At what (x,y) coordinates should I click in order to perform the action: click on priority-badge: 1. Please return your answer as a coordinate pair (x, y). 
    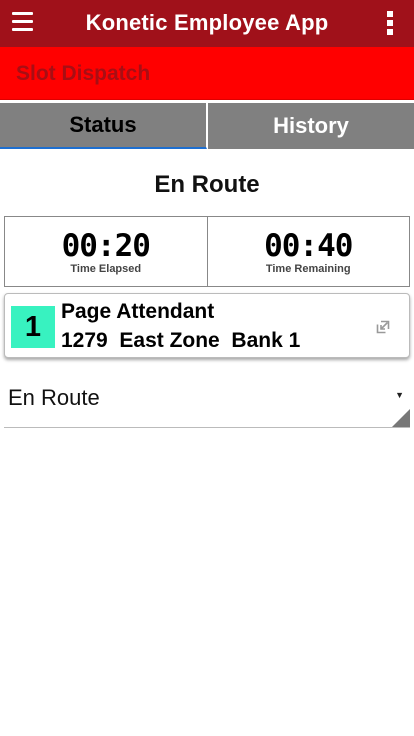
    Looking at the image, I should click on (33, 327).